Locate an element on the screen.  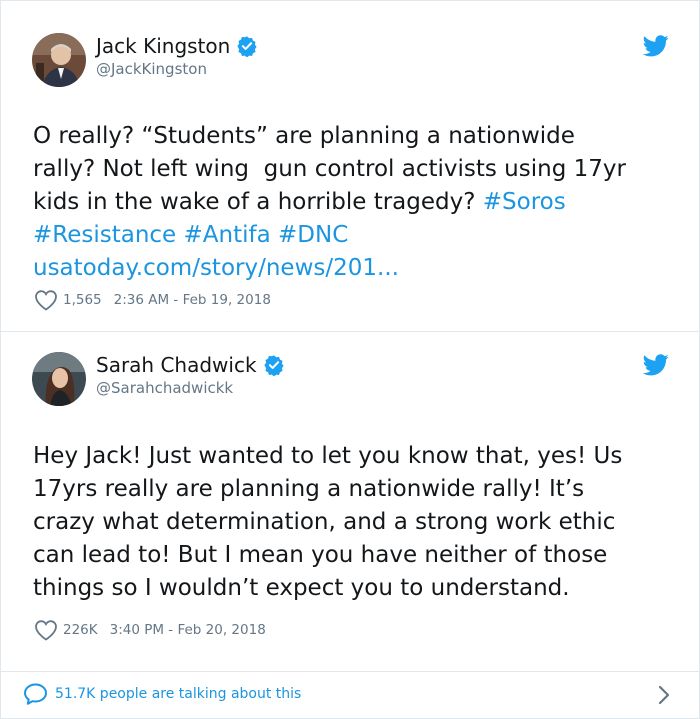
handle: @JackKingston is located at coordinates (151, 69).